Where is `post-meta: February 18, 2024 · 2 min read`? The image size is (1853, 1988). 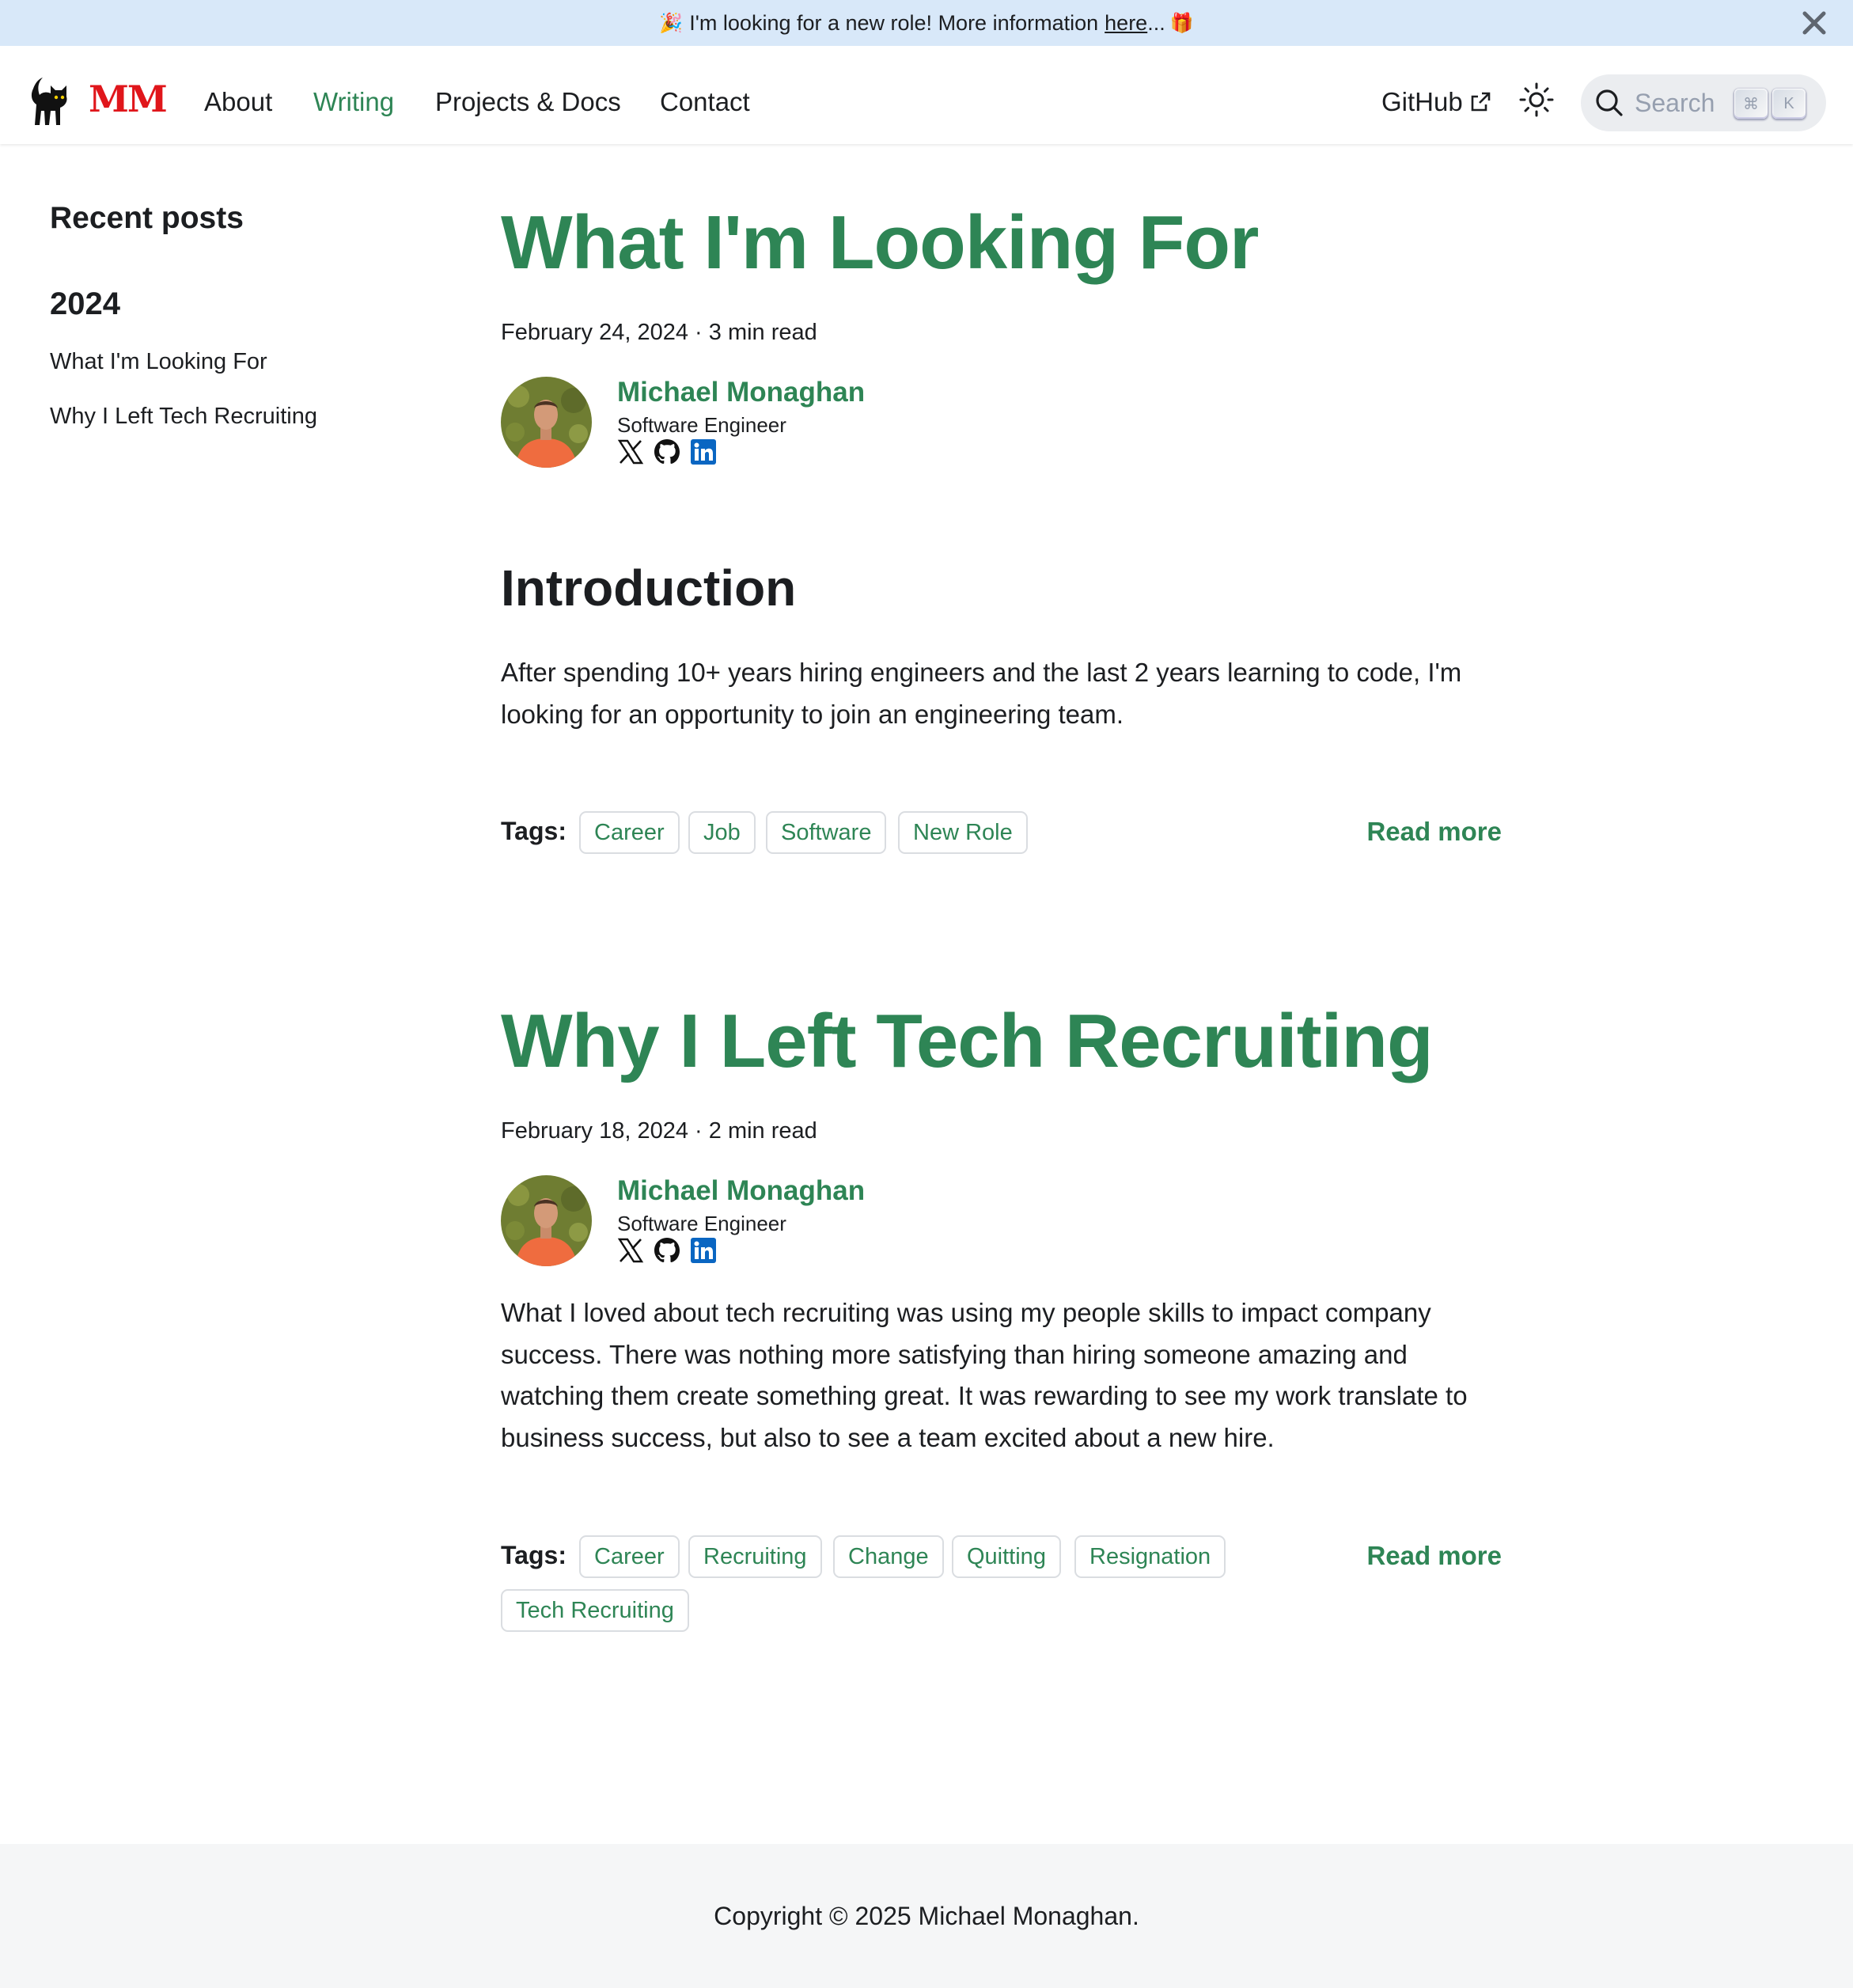
post-meta: February 18, 2024 · 2 min read is located at coordinates (659, 1131).